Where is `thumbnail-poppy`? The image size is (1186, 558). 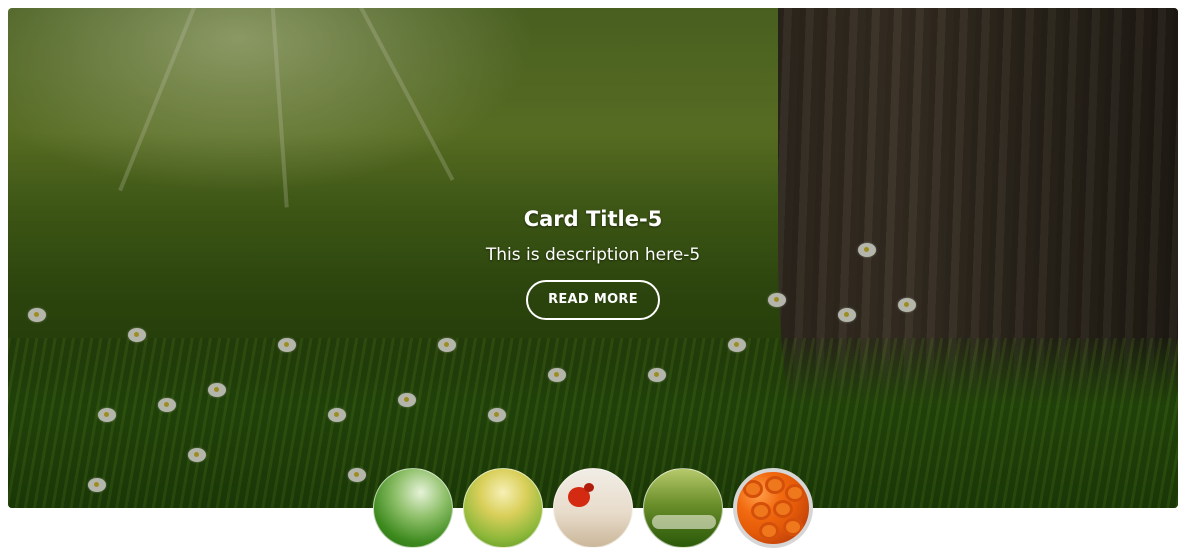 thumbnail-poppy is located at coordinates (593, 508).